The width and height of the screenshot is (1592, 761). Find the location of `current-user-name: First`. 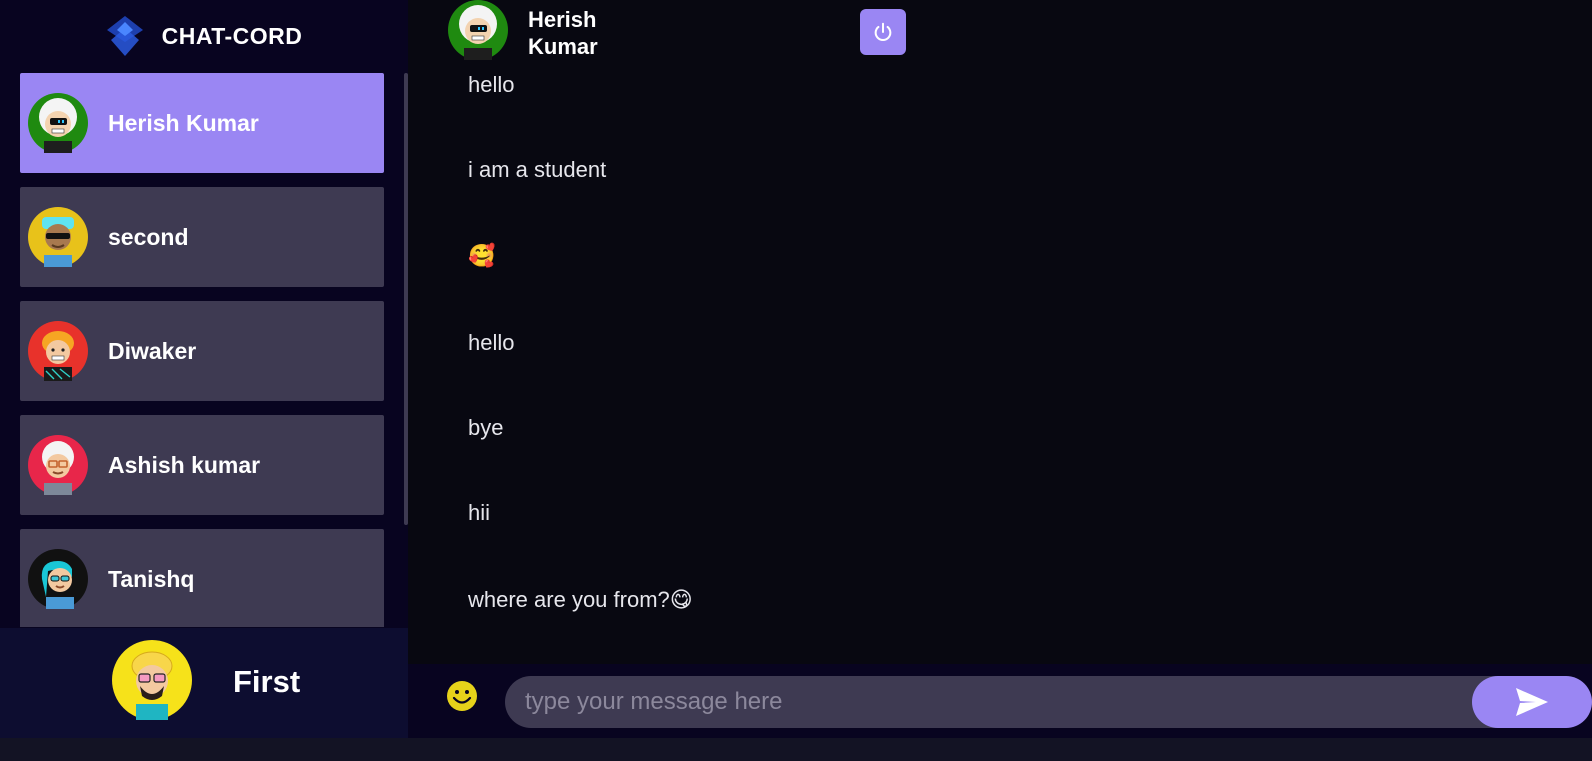

current-user-name: First is located at coordinates (267, 681).